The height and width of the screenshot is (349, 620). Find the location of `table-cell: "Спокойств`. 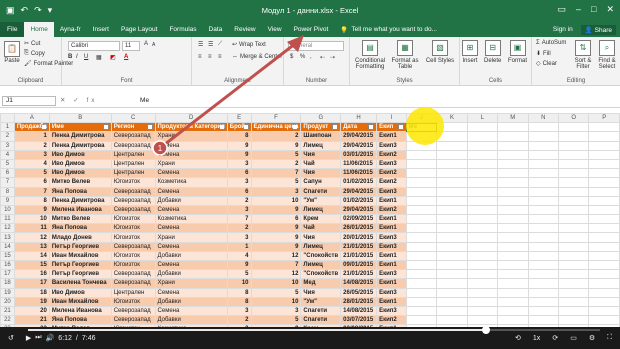

table-cell: "Спокойств is located at coordinates (321, 256).